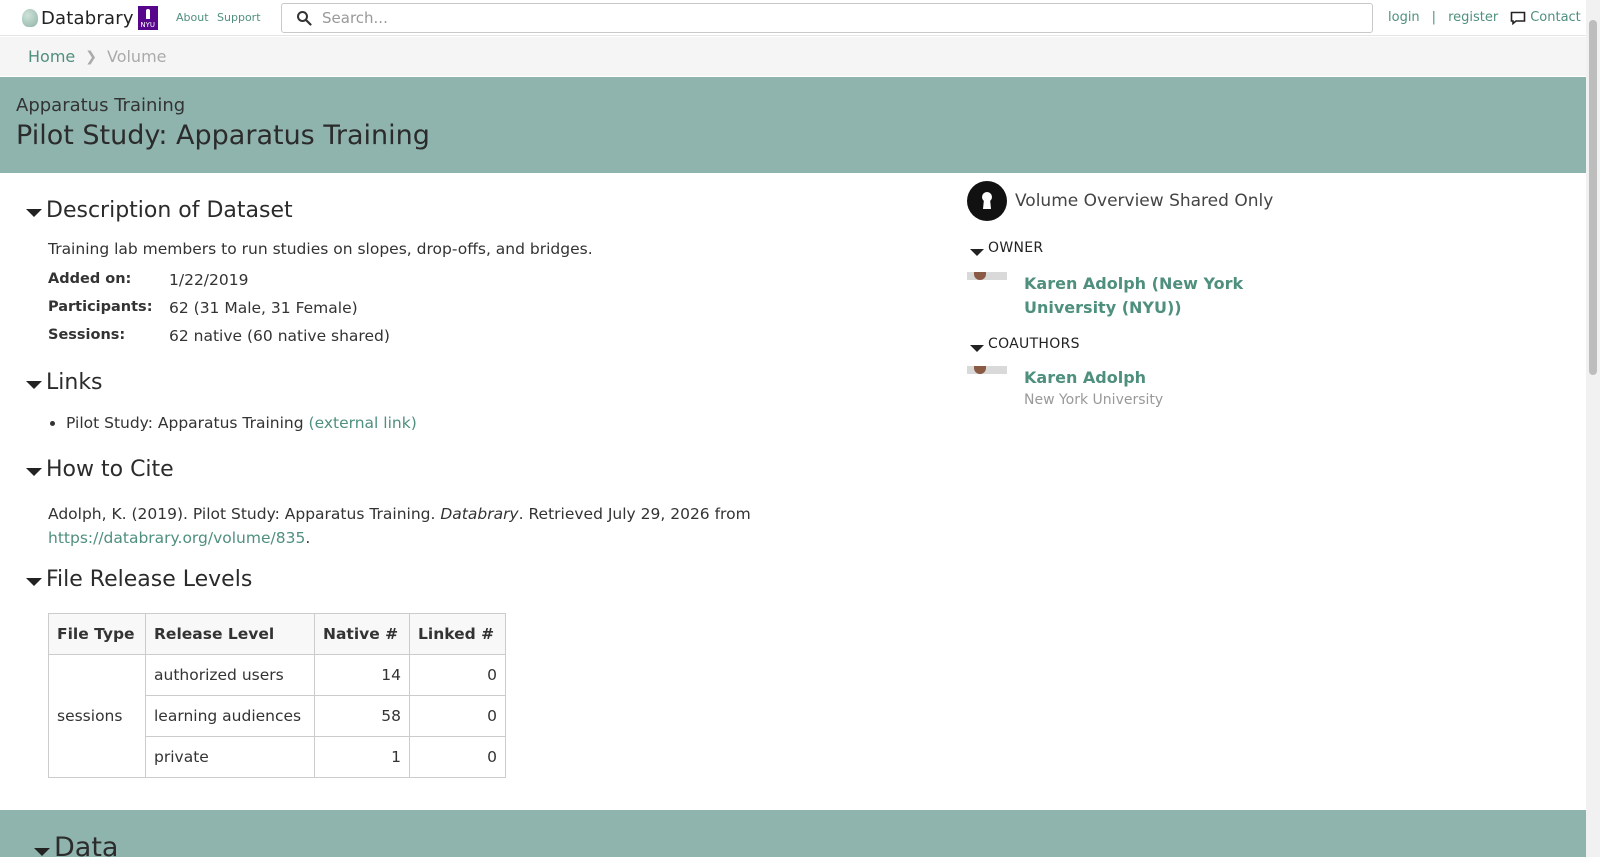  I want to click on citation-journal: Databrary, so click(479, 514).